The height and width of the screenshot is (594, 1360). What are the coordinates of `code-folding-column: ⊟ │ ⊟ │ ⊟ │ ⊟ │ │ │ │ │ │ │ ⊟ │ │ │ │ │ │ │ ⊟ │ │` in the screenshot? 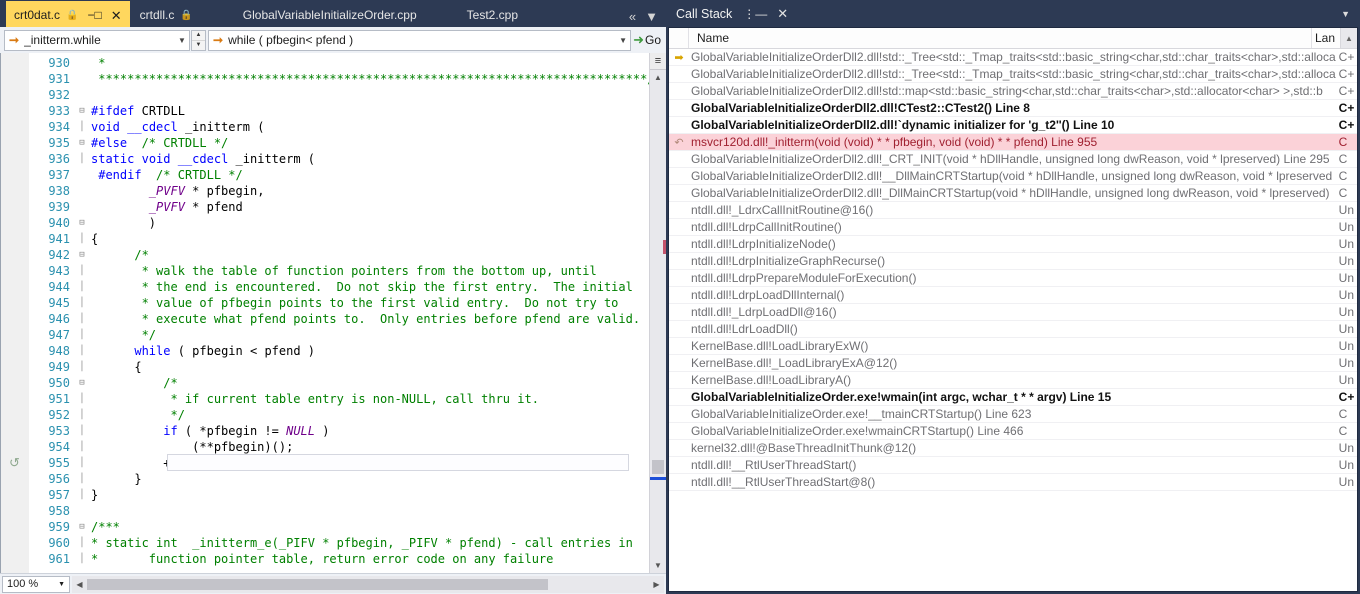 It's located at (82, 313).